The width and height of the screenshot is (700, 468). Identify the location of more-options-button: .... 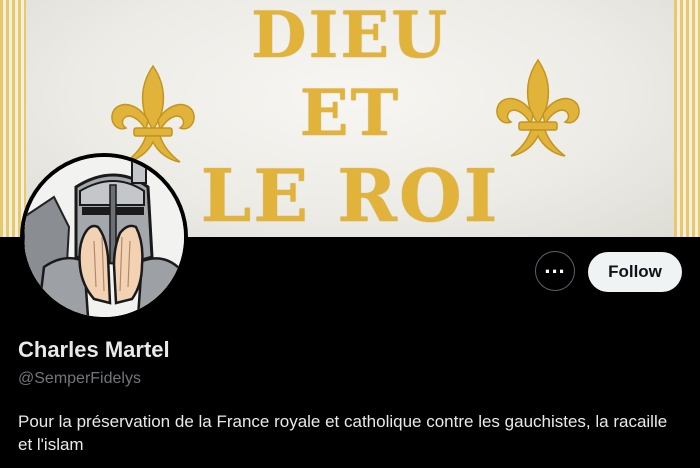
(555, 271).